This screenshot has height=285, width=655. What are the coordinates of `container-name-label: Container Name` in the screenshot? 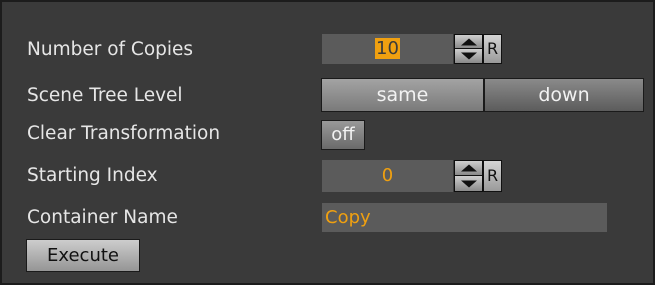 It's located at (102, 217).